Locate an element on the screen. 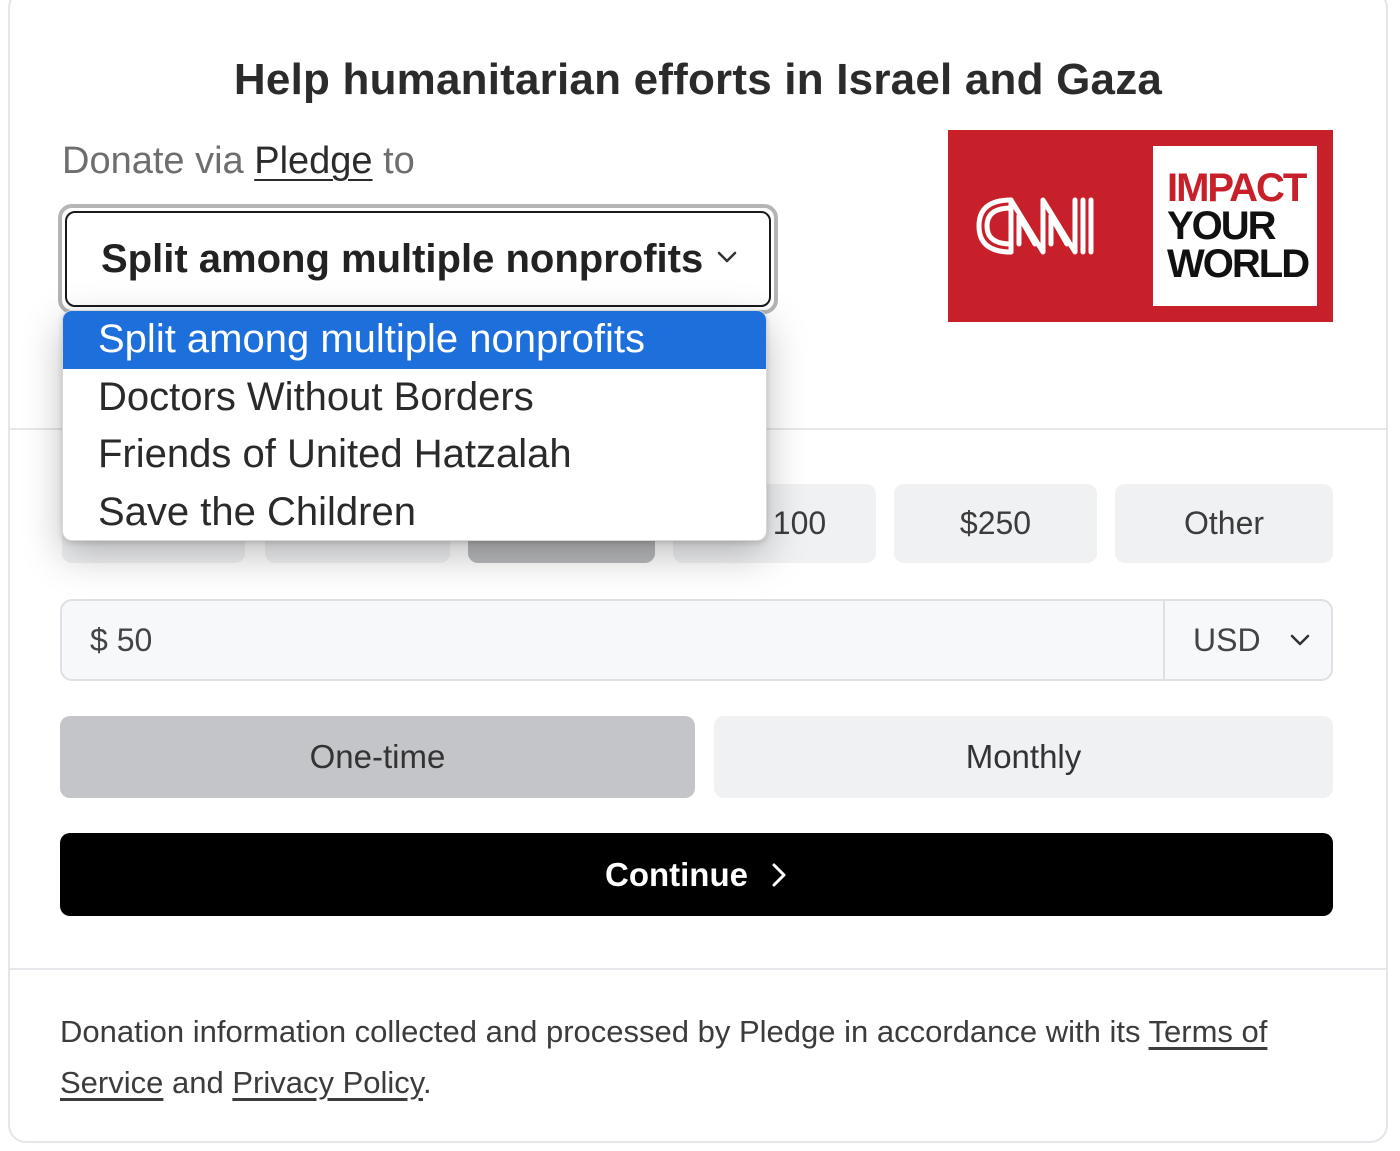 This screenshot has width=1400, height=1151. impact-your-world-badge: IMPACT YOUR WORLD is located at coordinates (1235, 226).